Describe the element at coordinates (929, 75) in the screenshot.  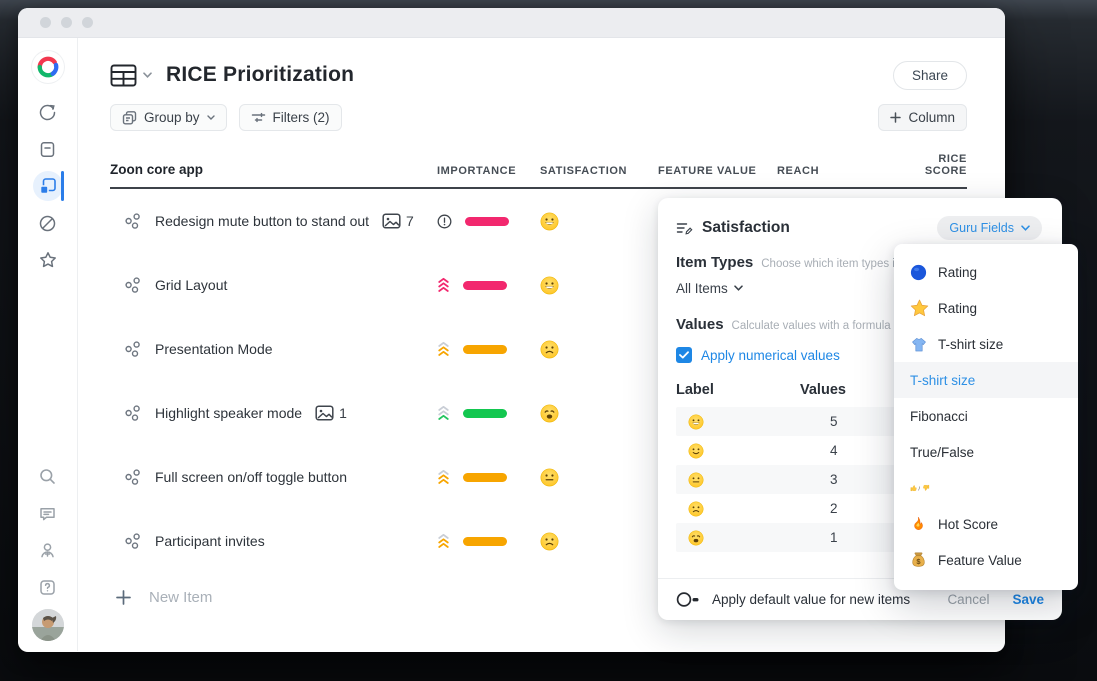
I see `share-button: Share` at that location.